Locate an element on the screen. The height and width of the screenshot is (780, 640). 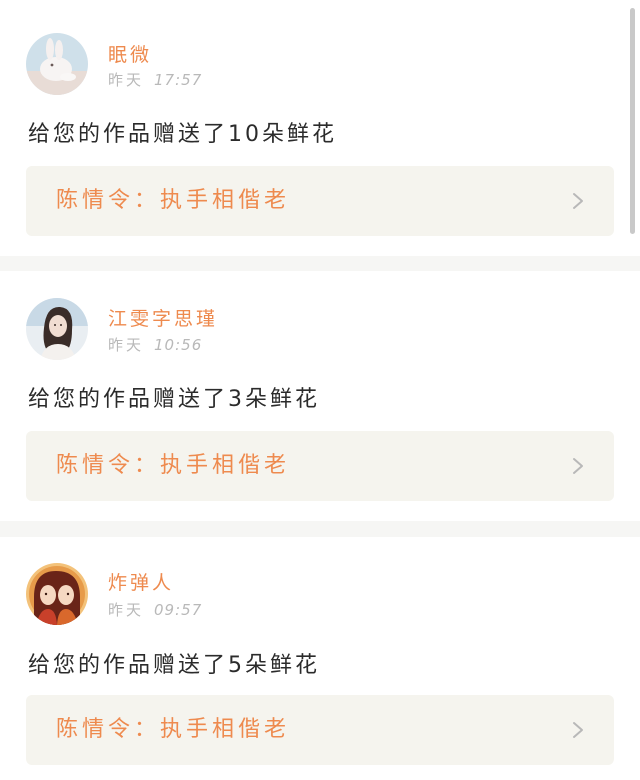
woman-avatar-image is located at coordinates (57, 329).